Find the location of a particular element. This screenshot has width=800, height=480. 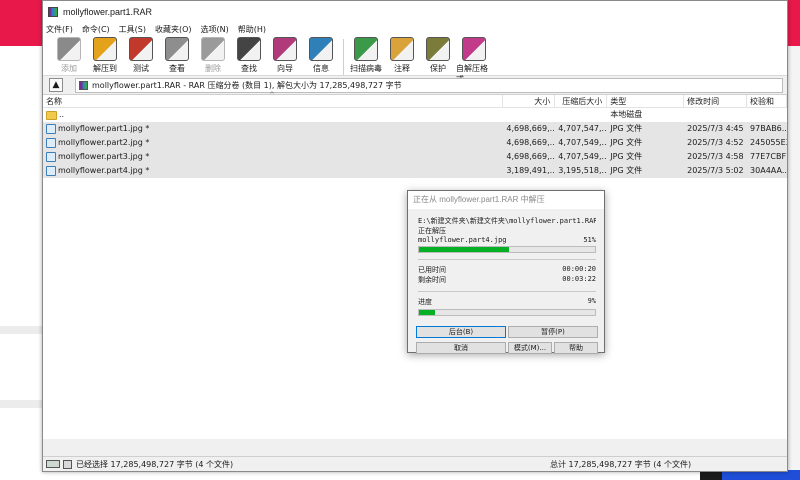

cancel-button: 取消 is located at coordinates (461, 348).